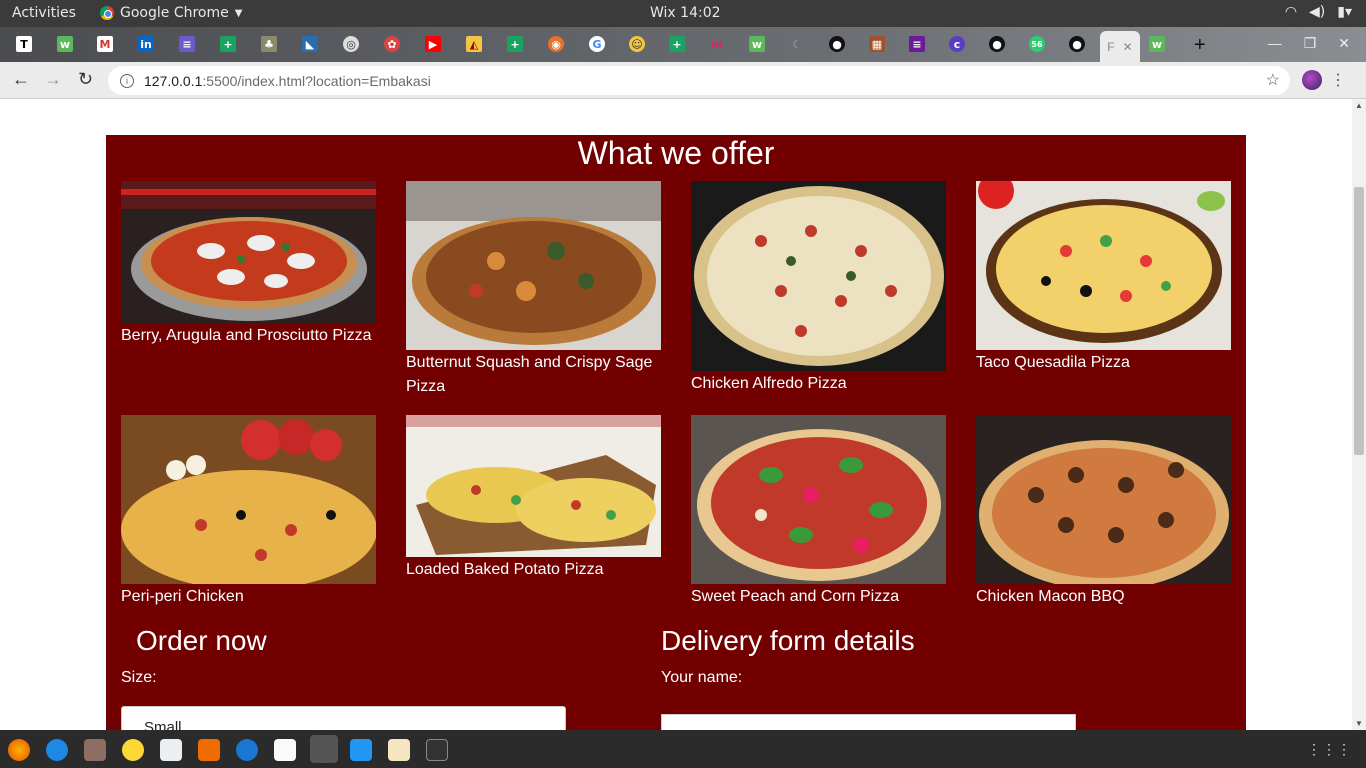 This screenshot has height=768, width=1366. What do you see at coordinates (19, 750) in the screenshot?
I see `firefox-icon` at bounding box center [19, 750].